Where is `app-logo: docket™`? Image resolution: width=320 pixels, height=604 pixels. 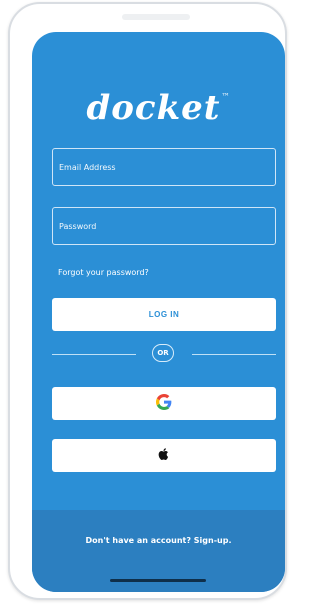 app-logo: docket™ is located at coordinates (158, 108).